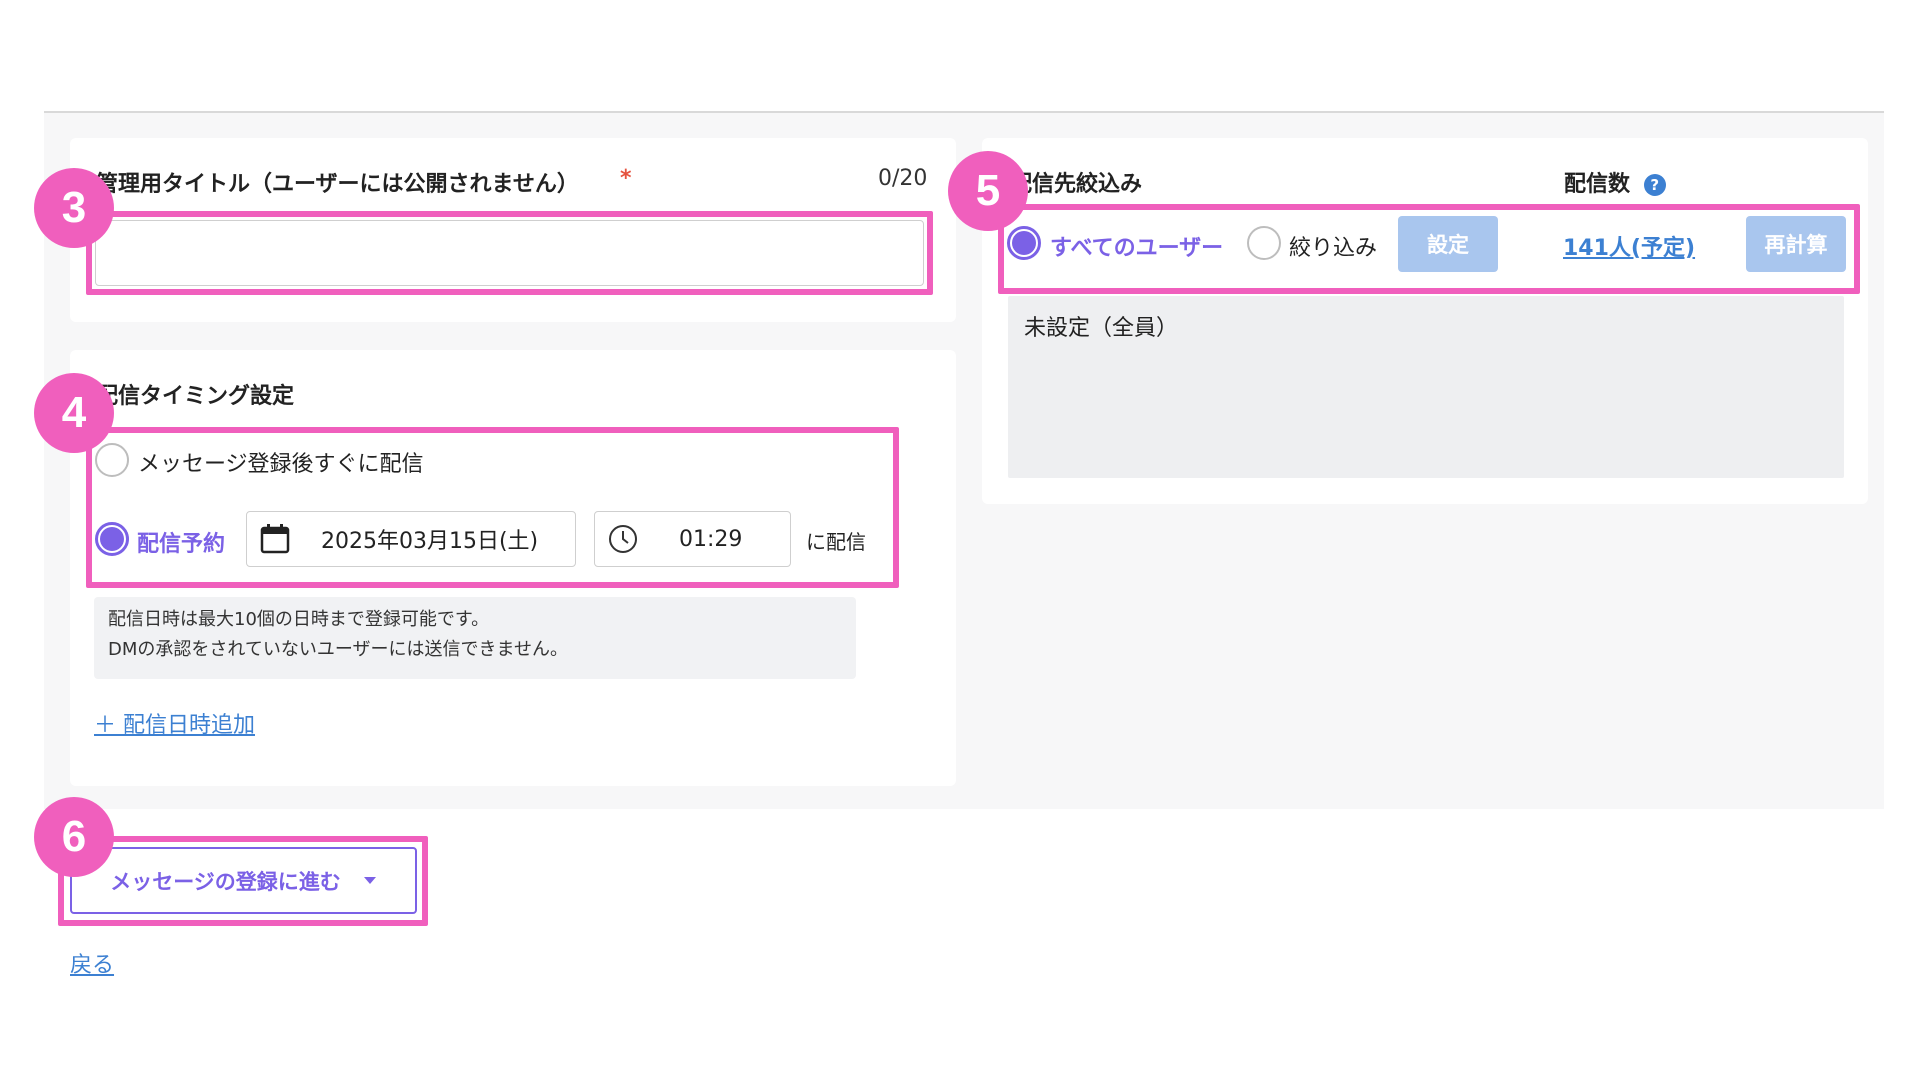 The width and height of the screenshot is (1920, 1080). I want to click on option-scheduled-label: 配信予約, so click(181, 542).